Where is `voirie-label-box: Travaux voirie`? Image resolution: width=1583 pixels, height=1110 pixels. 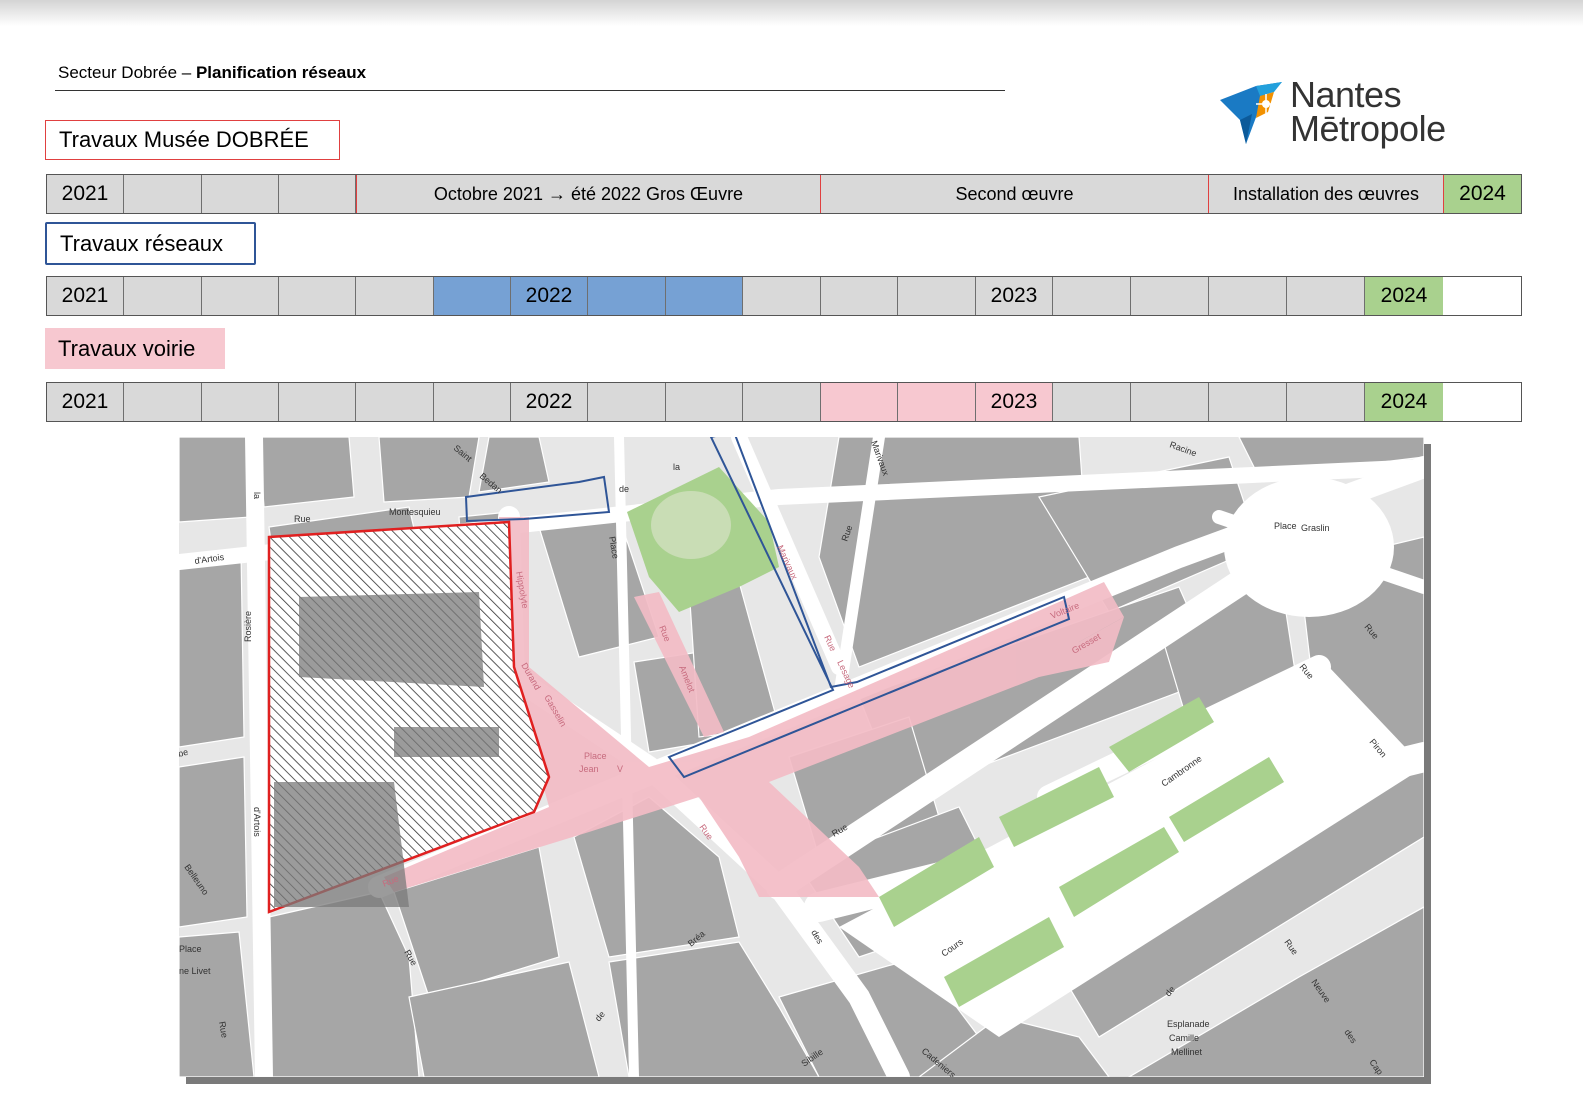 voirie-label-box: Travaux voirie is located at coordinates (135, 348).